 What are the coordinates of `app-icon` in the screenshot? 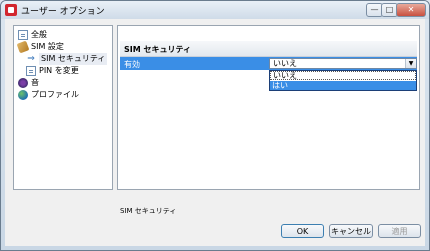 It's located at (11, 10).